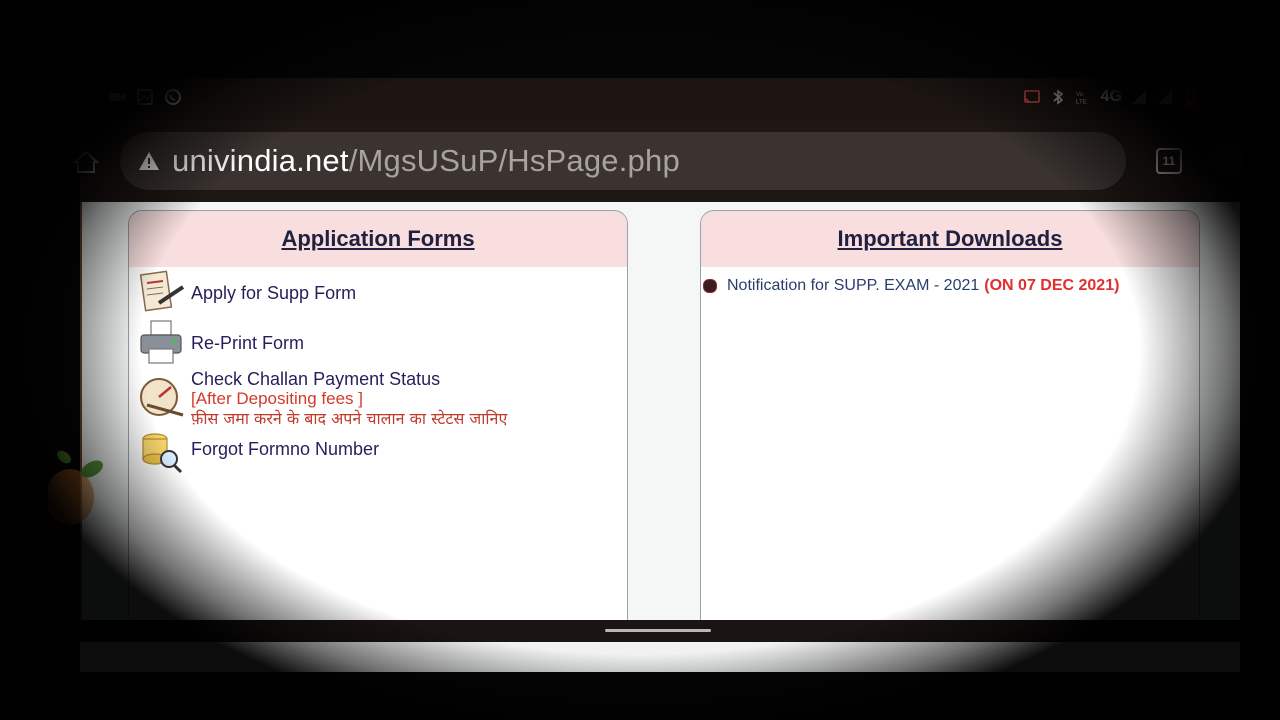  What do you see at coordinates (316, 379) in the screenshot?
I see `check-challan-status-label: Check Challan Payment Status` at bounding box center [316, 379].